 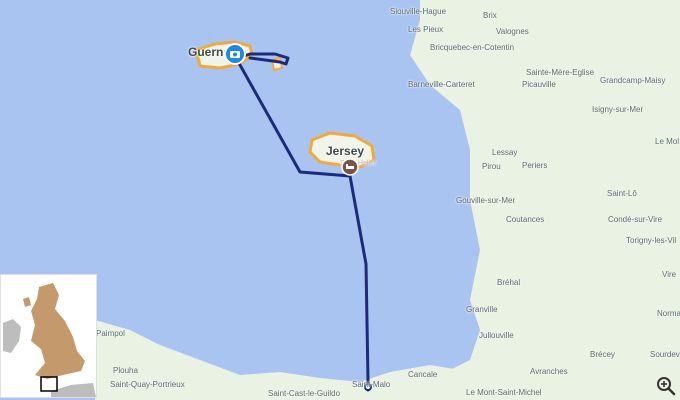 I want to click on camera-marker, so click(x=235, y=54).